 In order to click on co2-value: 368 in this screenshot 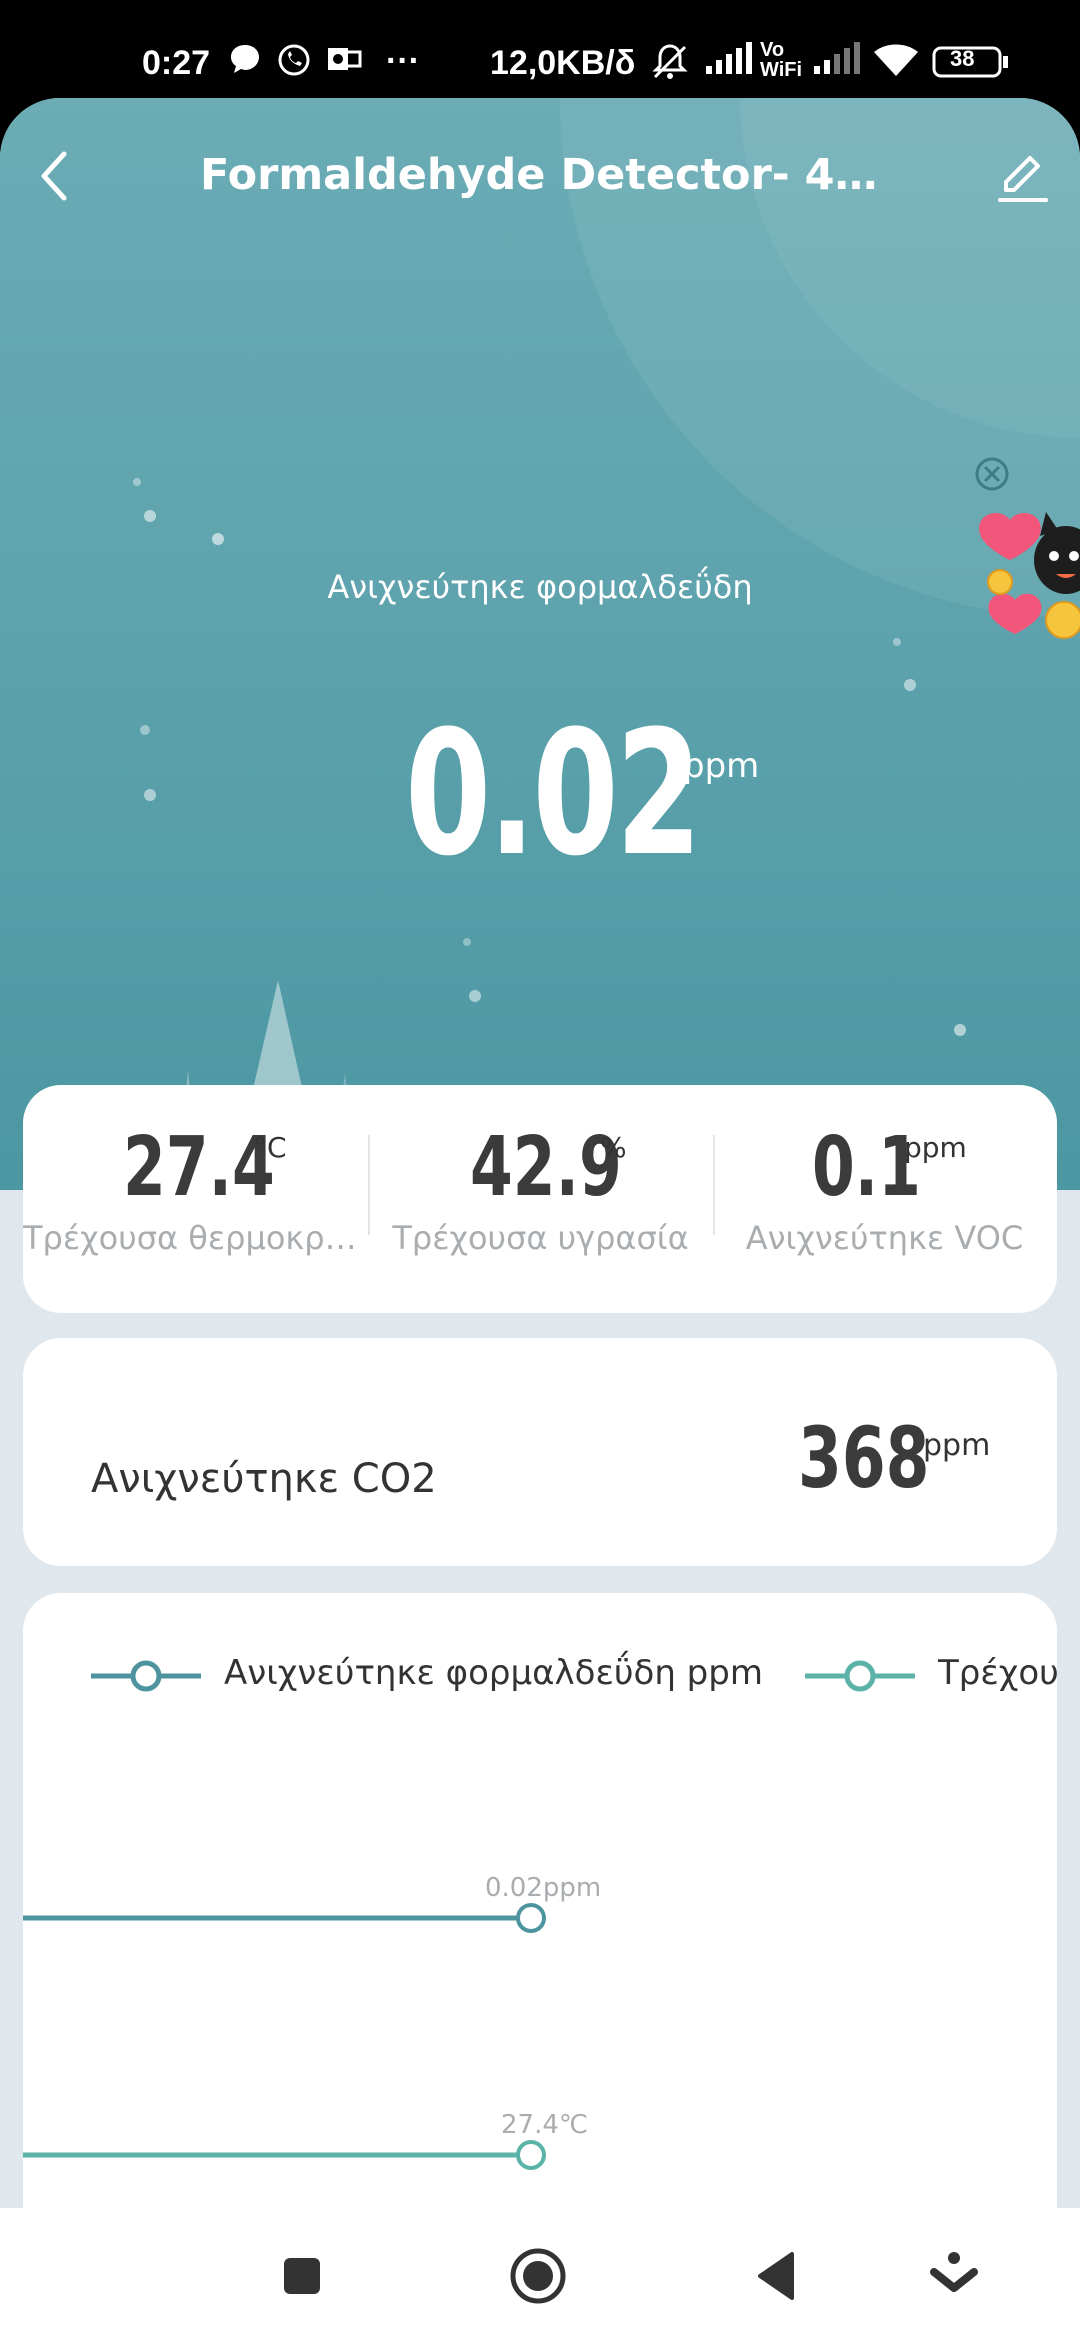, I will do `click(864, 1458)`.